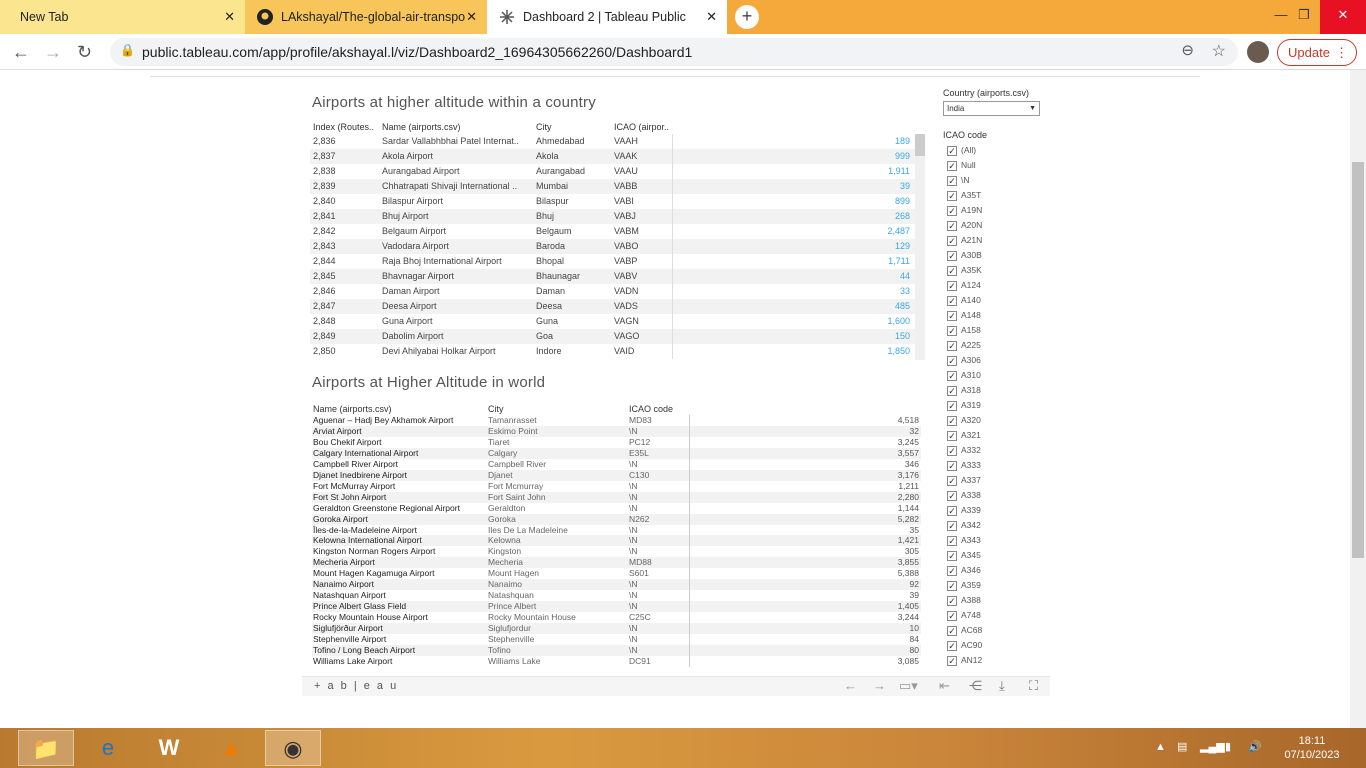 This screenshot has height=768, width=1366. Describe the element at coordinates (964, 481) in the screenshot. I see `icao-checkbox-item: ✓ A337` at that location.